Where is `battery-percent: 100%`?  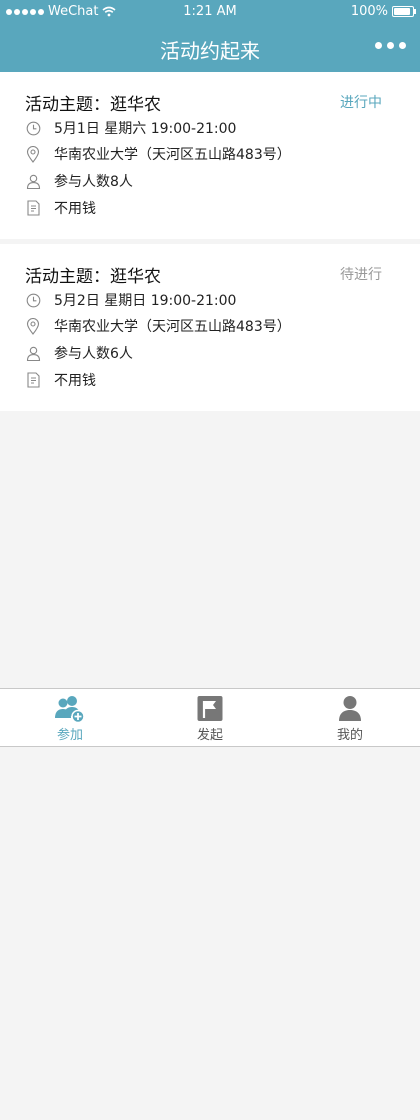 battery-percent: 100% is located at coordinates (369, 11).